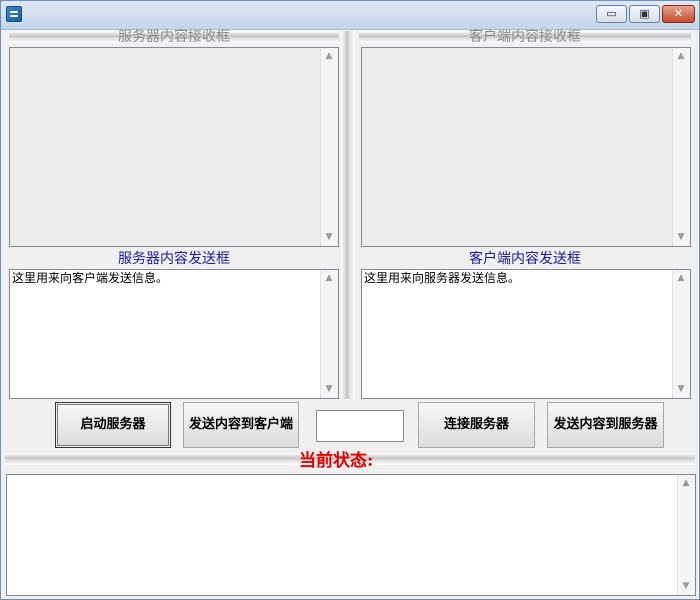 This screenshot has height=600, width=700. Describe the element at coordinates (174, 37) in the screenshot. I see `server-receive-header: 服务器内容接收框` at that location.